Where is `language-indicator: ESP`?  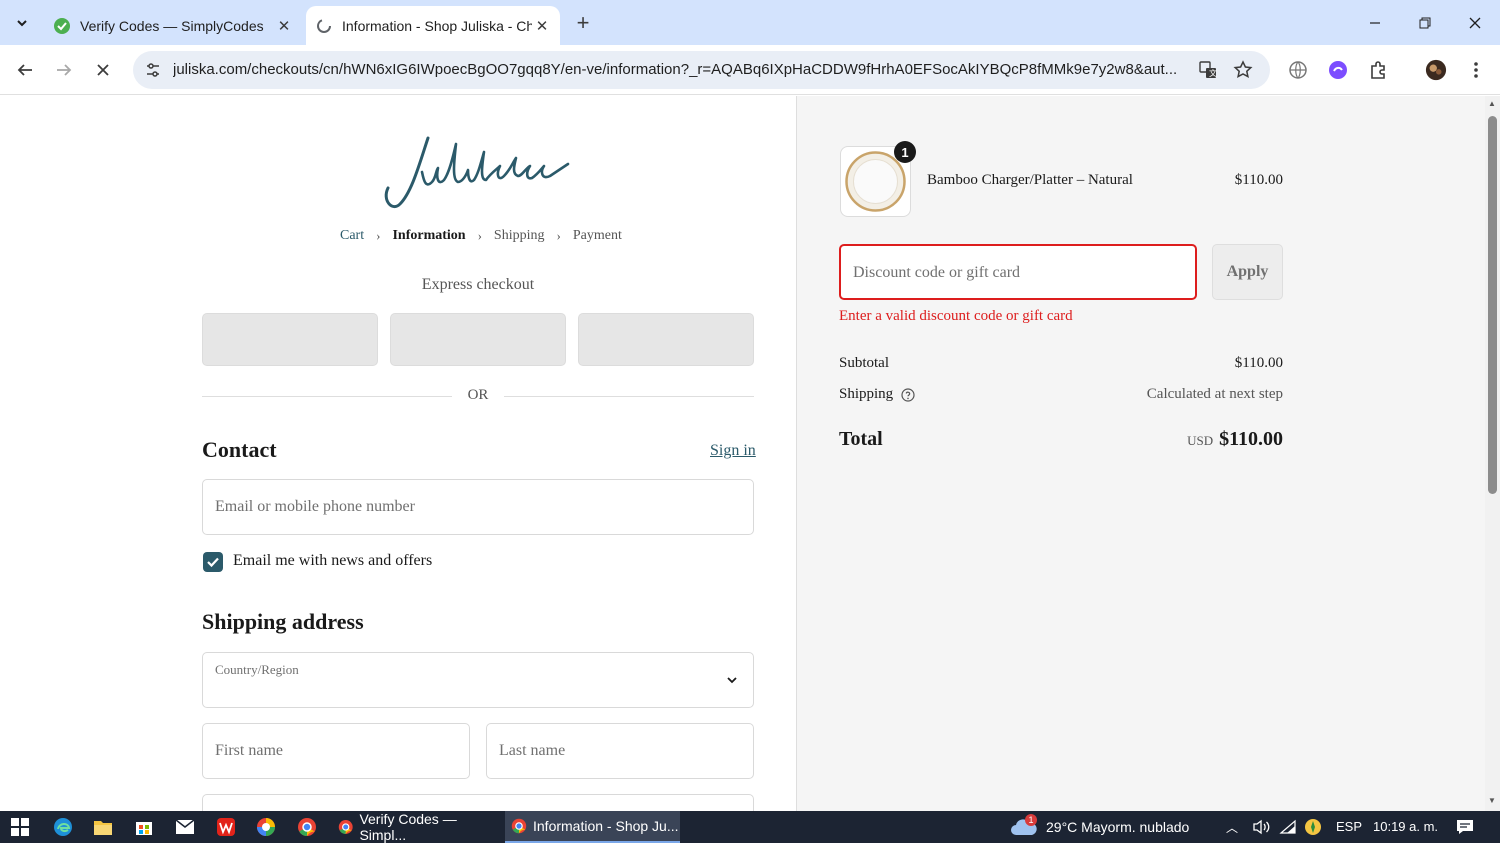
language-indicator: ESP is located at coordinates (1349, 826).